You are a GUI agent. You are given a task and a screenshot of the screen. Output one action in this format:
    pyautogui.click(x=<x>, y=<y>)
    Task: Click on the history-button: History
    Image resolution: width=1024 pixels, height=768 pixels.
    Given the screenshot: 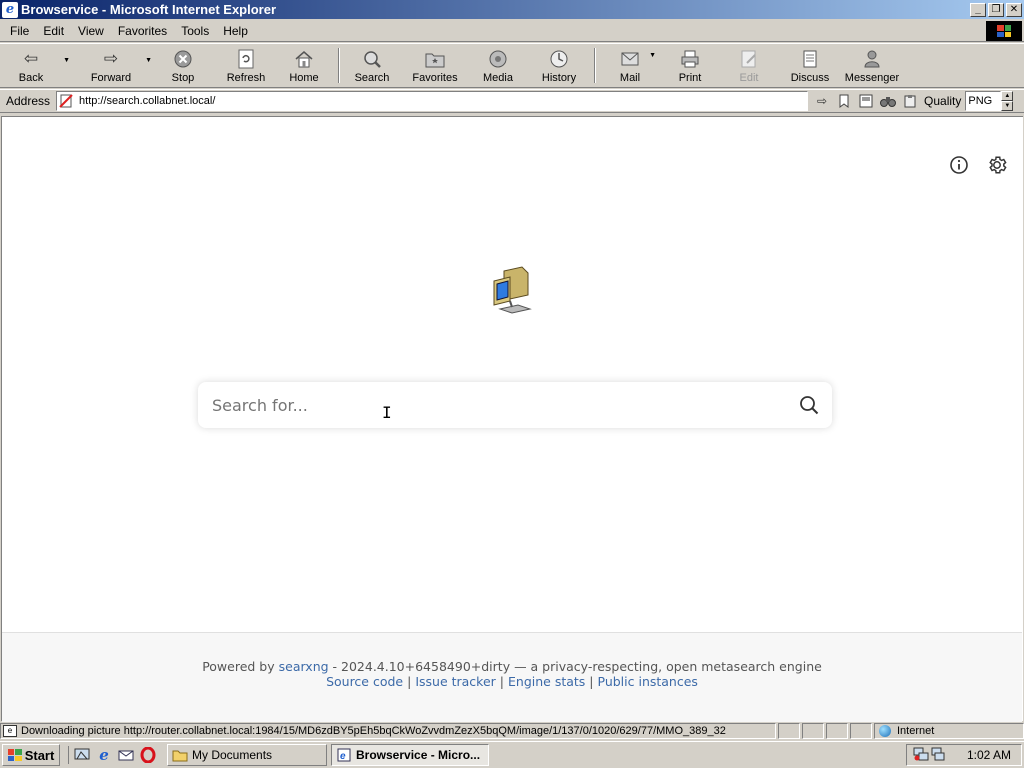 What is the action you would take?
    pyautogui.click(x=559, y=65)
    